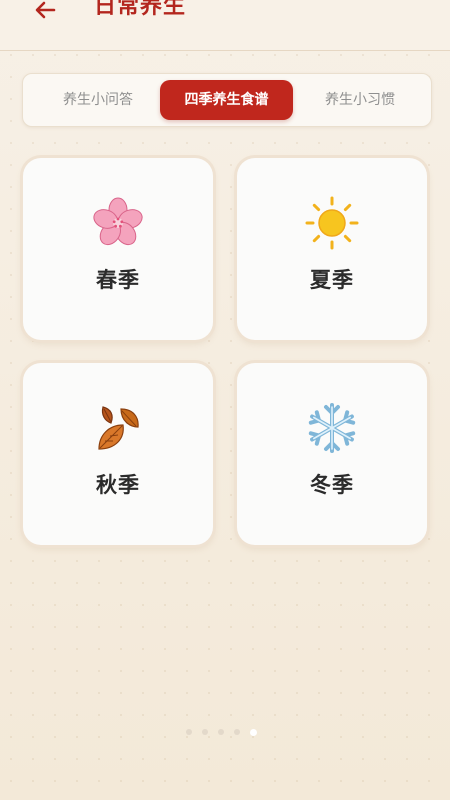  What do you see at coordinates (332, 485) in the screenshot?
I see `season-label-winter: 冬季` at bounding box center [332, 485].